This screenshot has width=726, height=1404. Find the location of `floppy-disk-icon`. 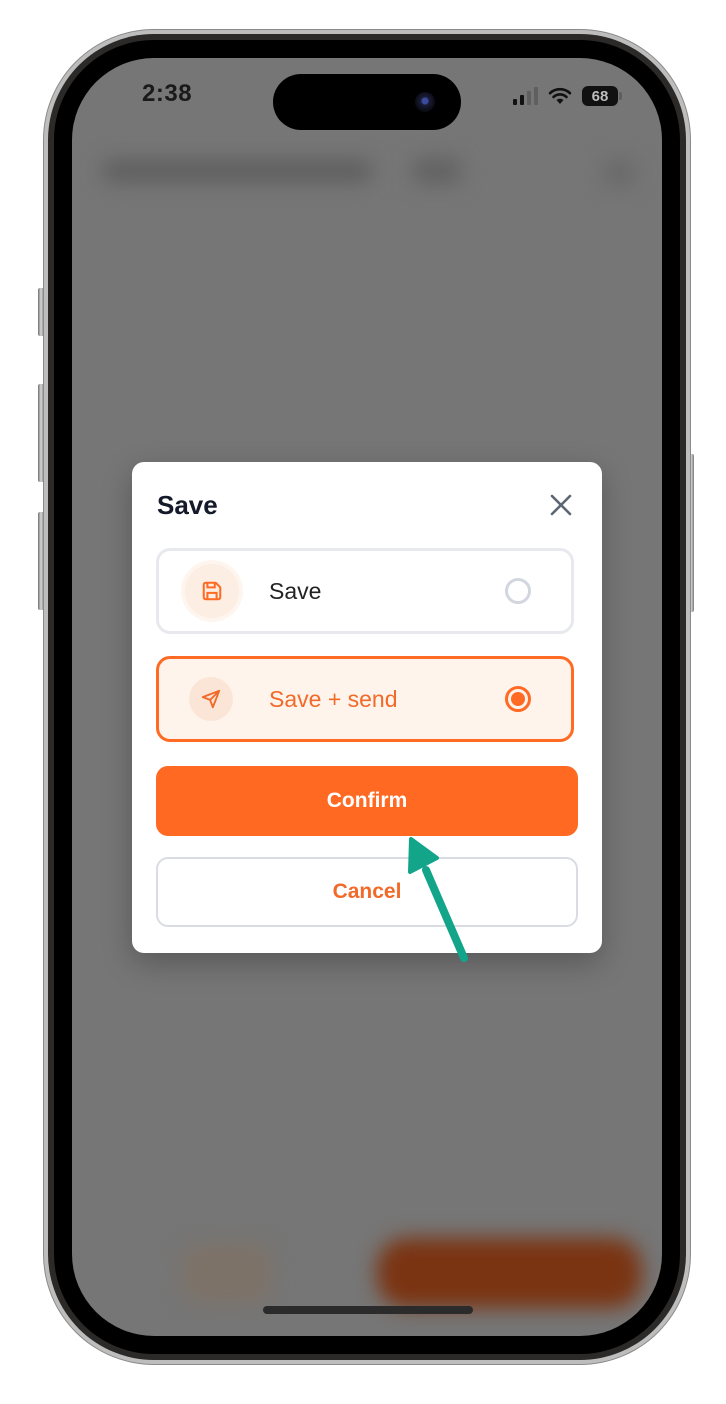

floppy-disk-icon is located at coordinates (212, 591).